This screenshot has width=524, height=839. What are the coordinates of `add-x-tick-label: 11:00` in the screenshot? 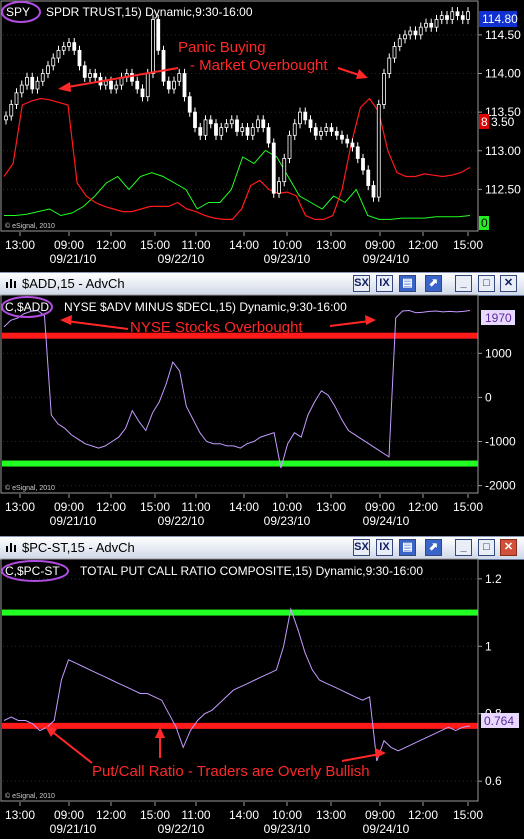 It's located at (195, 507).